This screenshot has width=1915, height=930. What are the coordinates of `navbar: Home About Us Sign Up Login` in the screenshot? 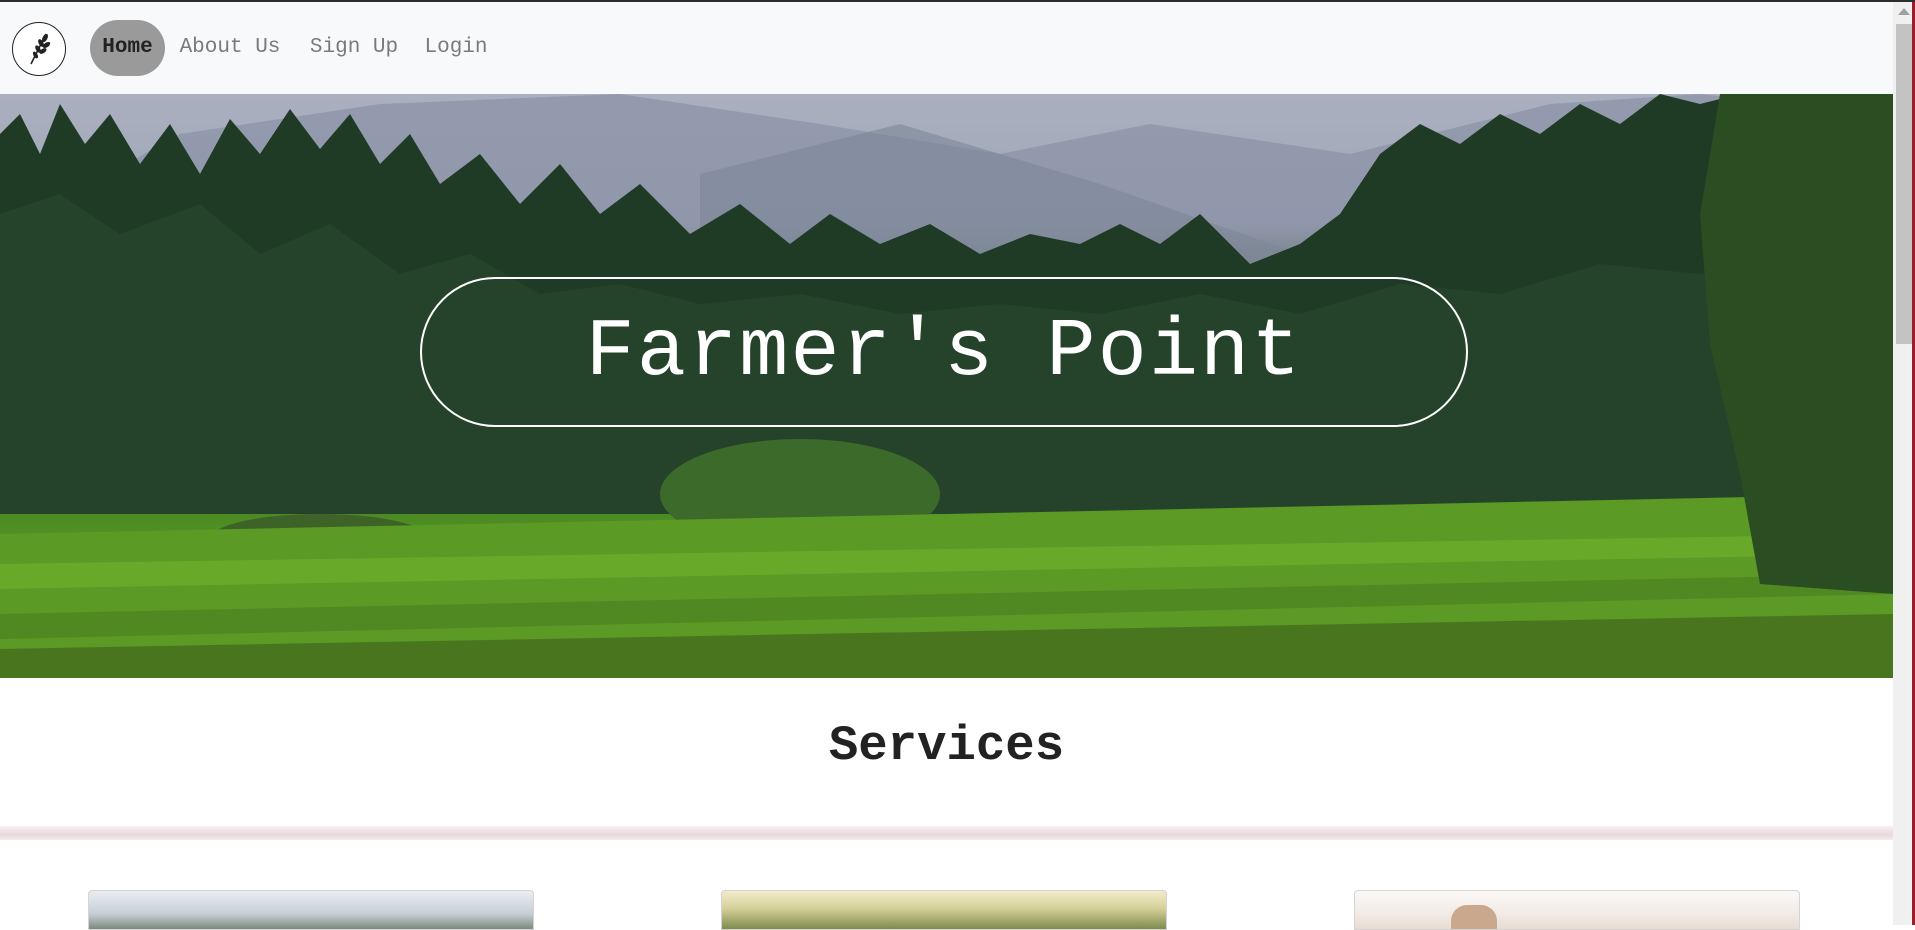 It's located at (946, 48).